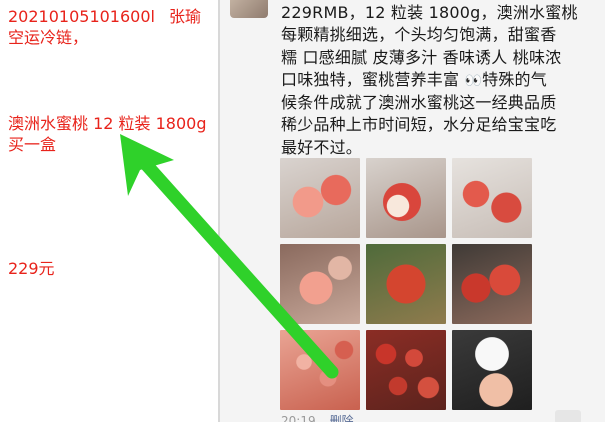 The image size is (605, 422). What do you see at coordinates (421, 57) in the screenshot?
I see `post-line-3: 糯 口感细腻 皮薄多汁 香味诱人 桃味浓` at bounding box center [421, 57].